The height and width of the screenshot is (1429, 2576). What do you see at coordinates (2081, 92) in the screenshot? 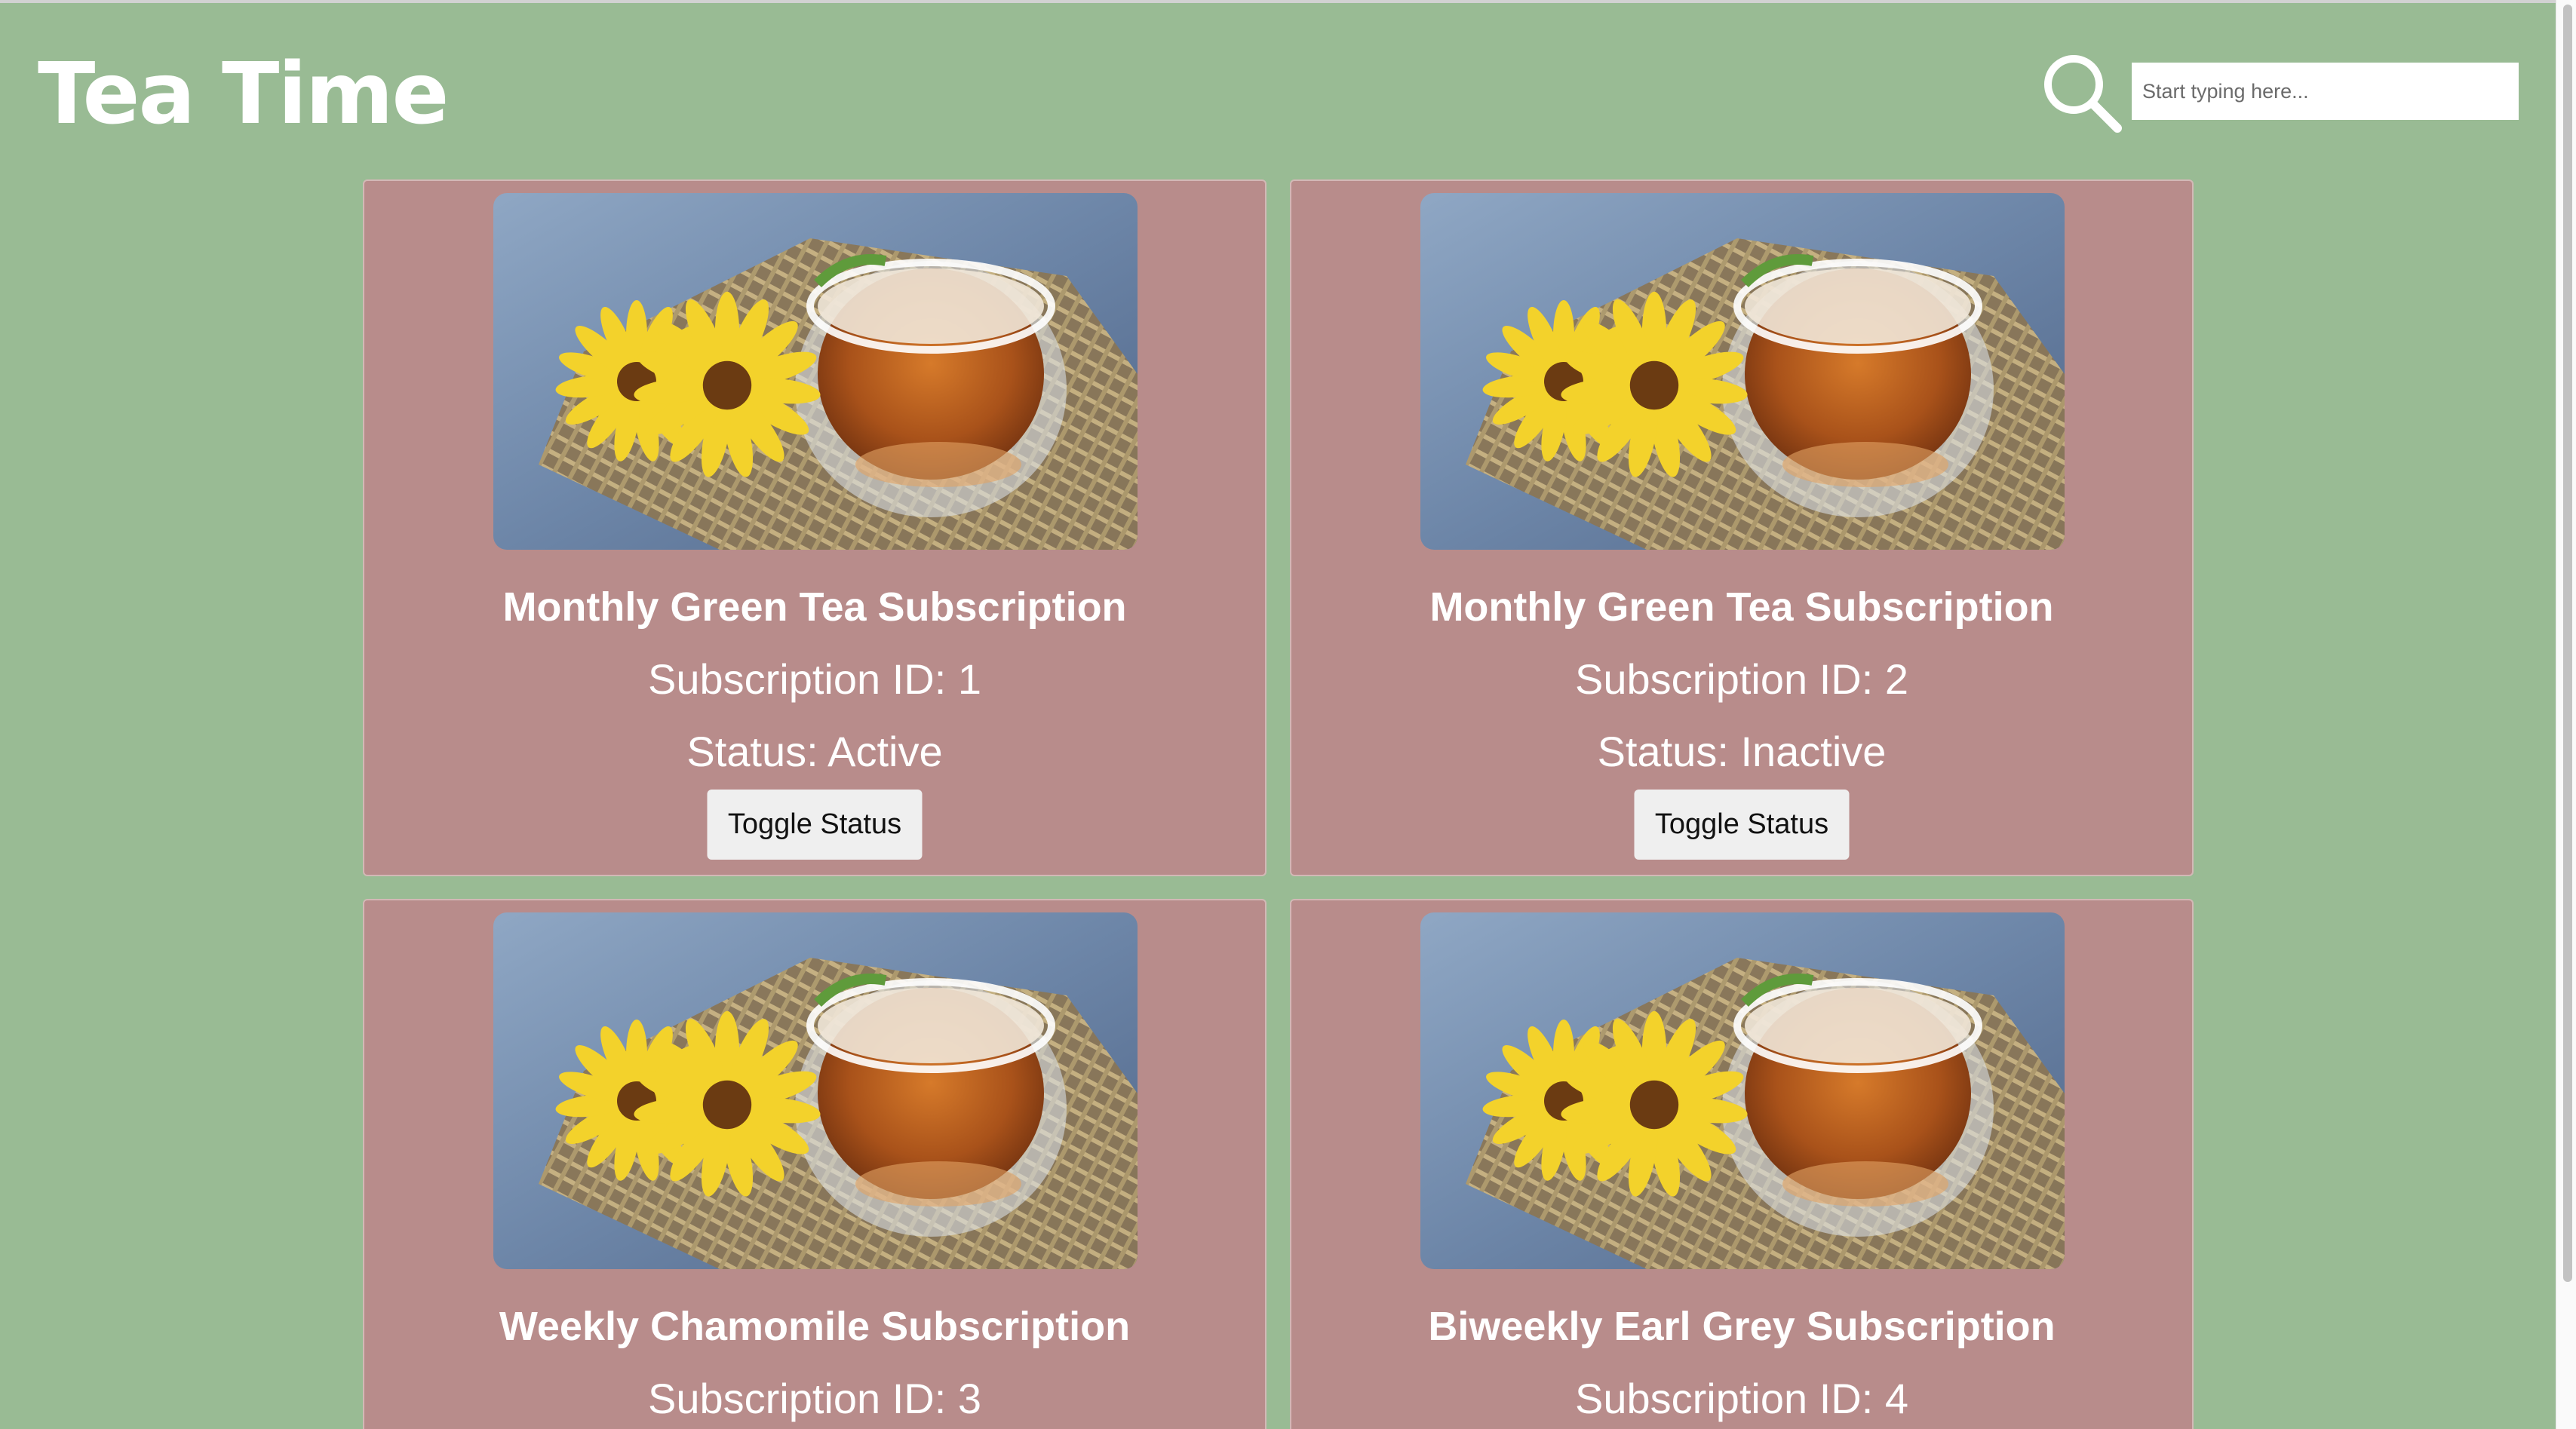
I see `search-icon` at bounding box center [2081, 92].